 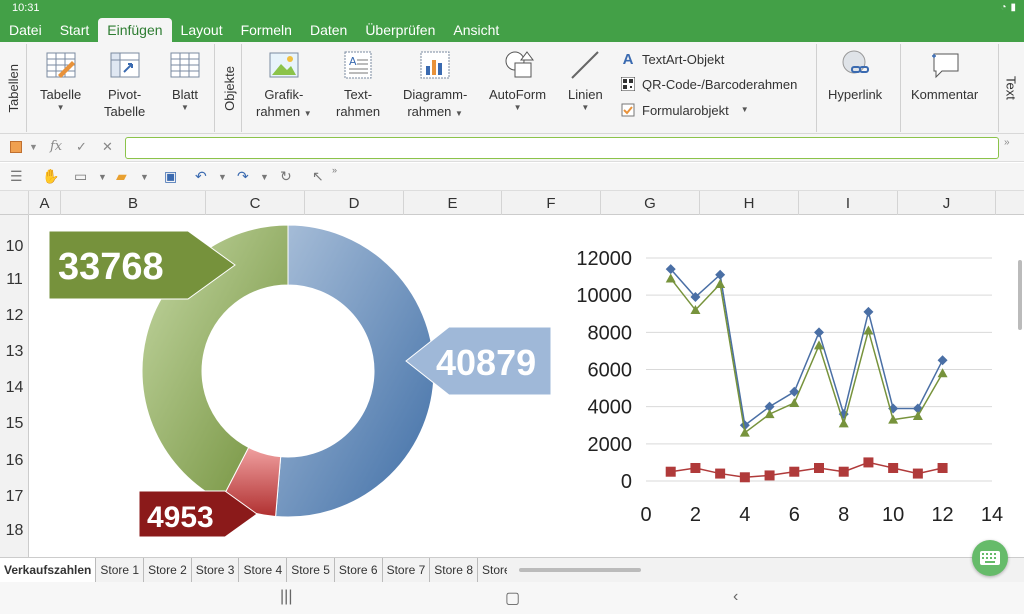 I want to click on more-icon: », so click(x=334, y=170).